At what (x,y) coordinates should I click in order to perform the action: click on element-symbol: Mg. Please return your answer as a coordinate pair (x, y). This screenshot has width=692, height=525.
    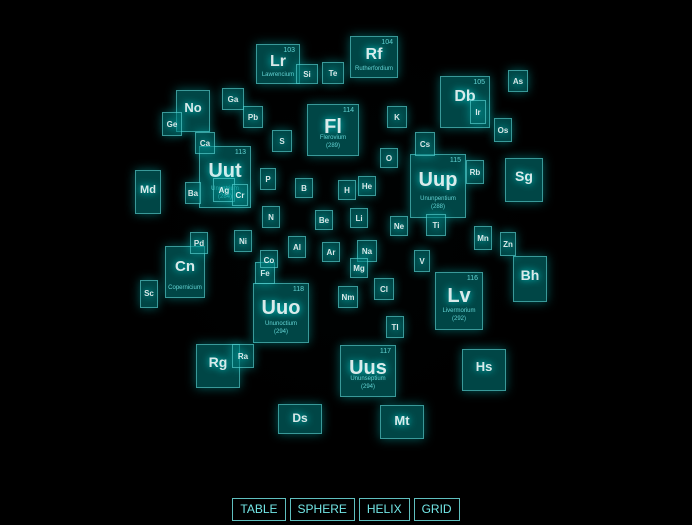
    Looking at the image, I should click on (359, 269).